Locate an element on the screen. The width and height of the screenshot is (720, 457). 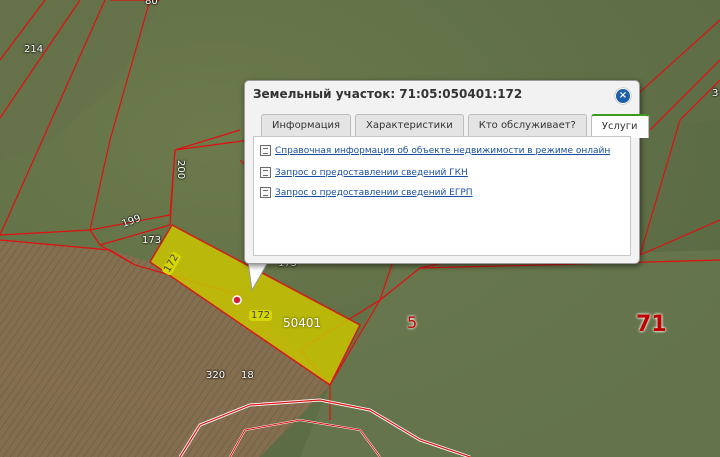
parcel-label-80: 80 is located at coordinates (151, 3).